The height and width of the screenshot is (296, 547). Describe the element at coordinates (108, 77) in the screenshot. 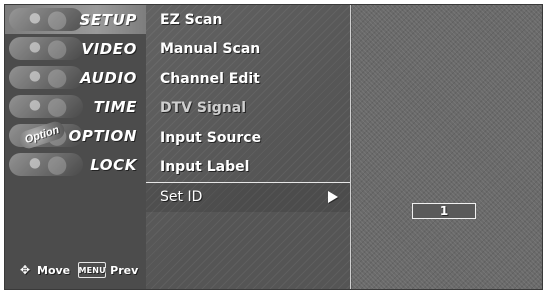

I see `sidebar-item-label: AUDIO` at that location.